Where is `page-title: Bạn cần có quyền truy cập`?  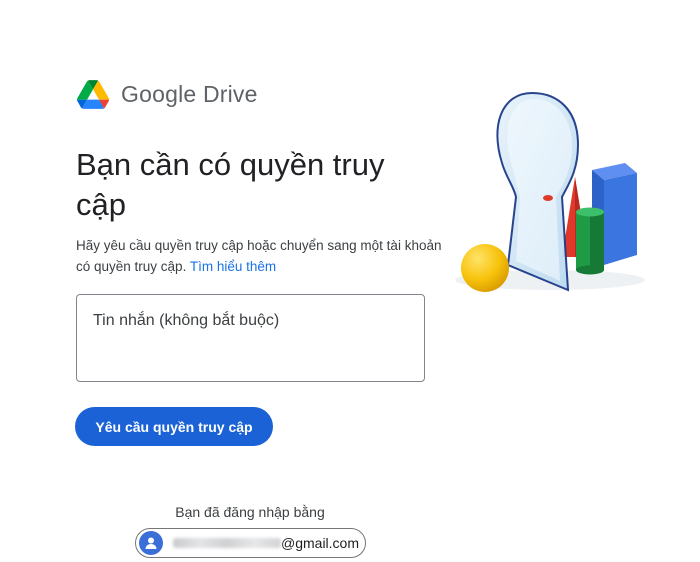 page-title: Bạn cần có quyền truy cập is located at coordinates (230, 184).